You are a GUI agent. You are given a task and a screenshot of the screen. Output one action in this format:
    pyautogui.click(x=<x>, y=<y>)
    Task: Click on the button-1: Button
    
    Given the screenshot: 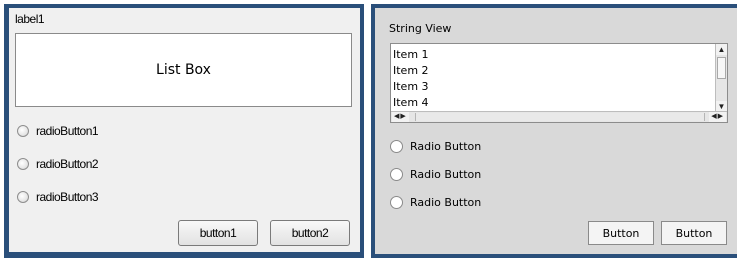 What is the action you would take?
    pyautogui.click(x=621, y=233)
    